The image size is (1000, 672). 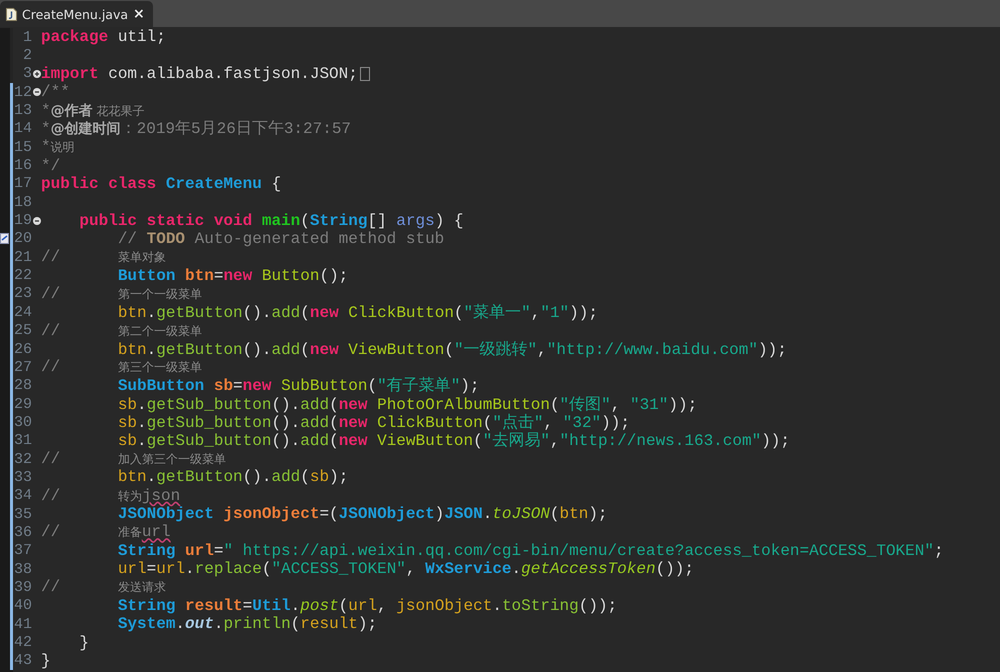 What do you see at coordinates (22, 202) in the screenshot?
I see `line-number: 18` at bounding box center [22, 202].